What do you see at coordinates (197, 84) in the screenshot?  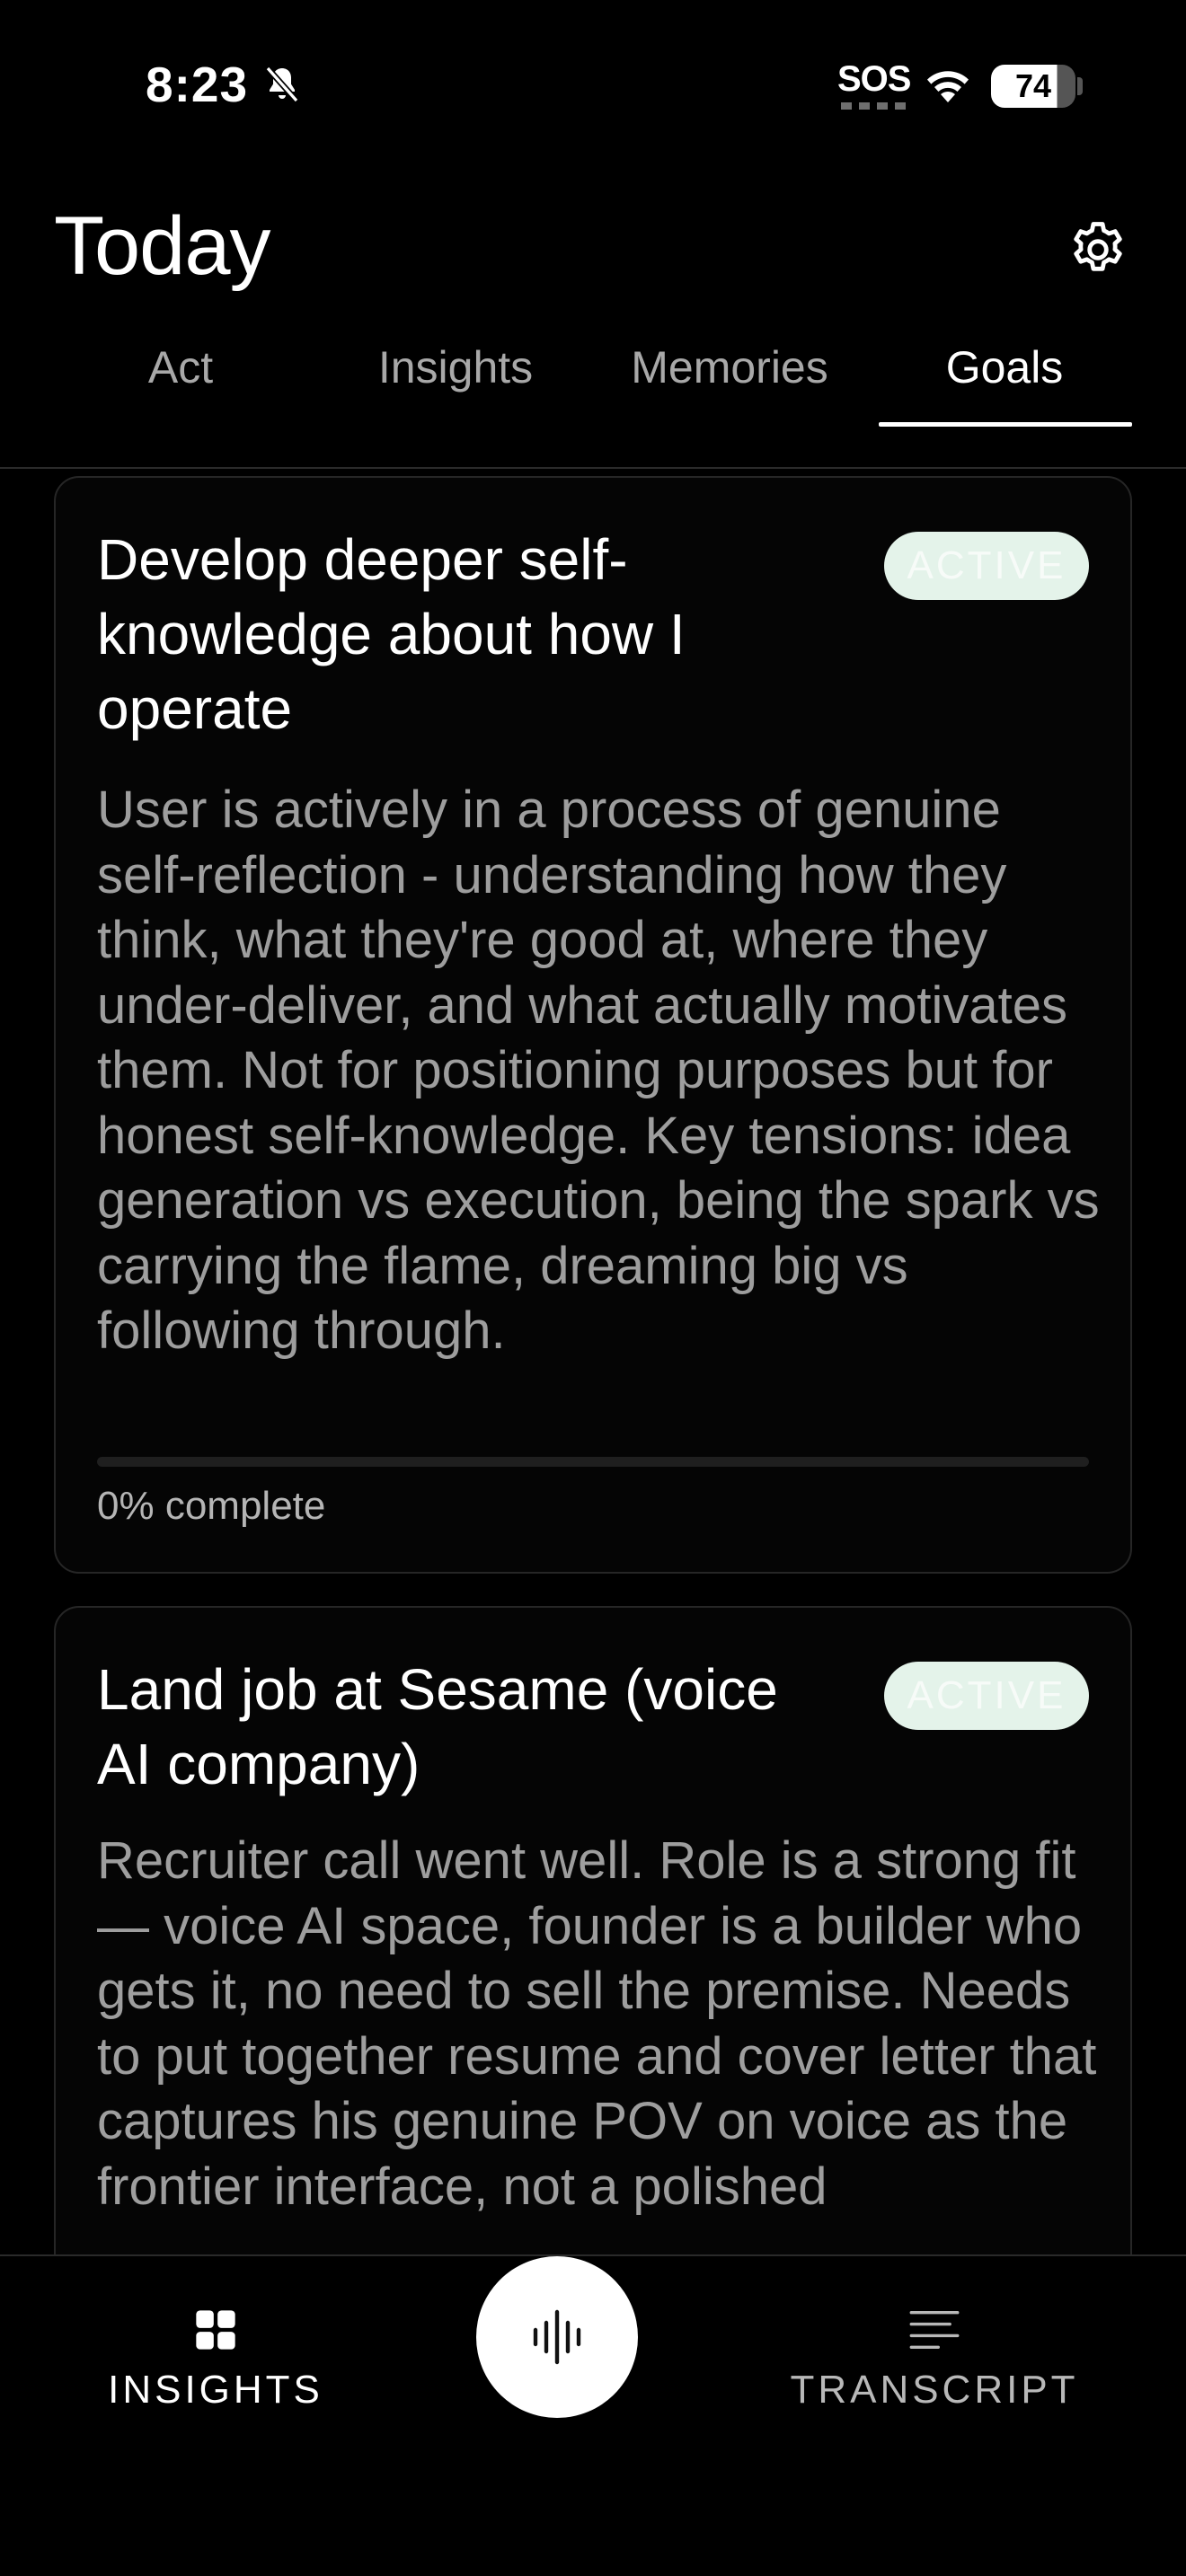 I see `status-time: 8:23` at bounding box center [197, 84].